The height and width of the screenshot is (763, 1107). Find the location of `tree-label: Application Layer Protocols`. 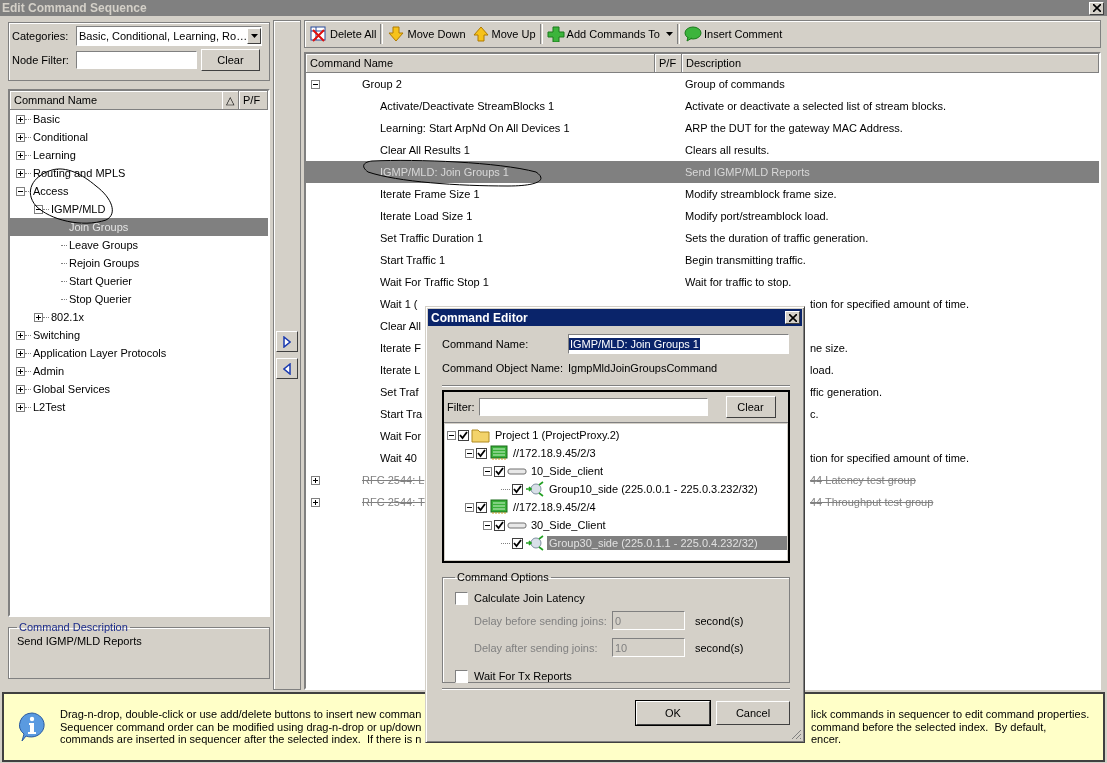

tree-label: Application Layer Protocols is located at coordinates (100, 353).